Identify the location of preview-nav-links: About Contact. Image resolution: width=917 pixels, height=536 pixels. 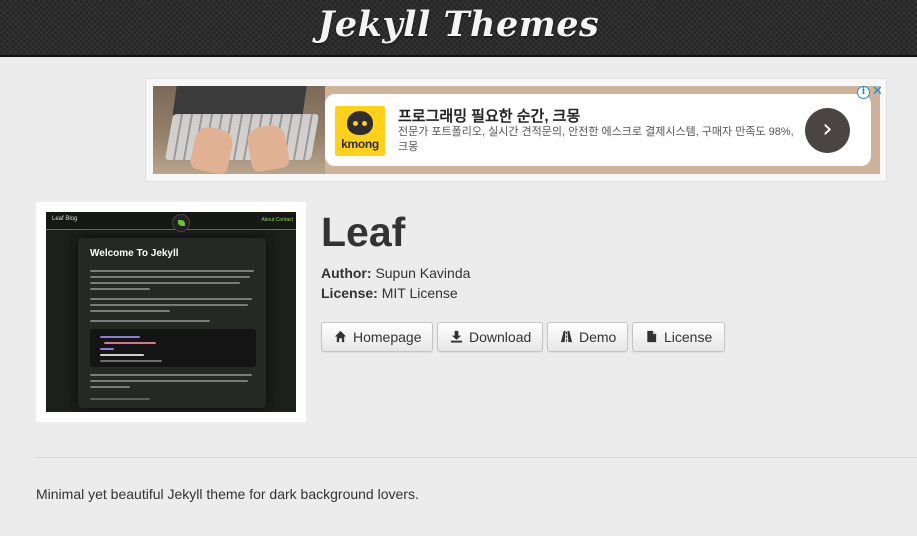
(277, 220).